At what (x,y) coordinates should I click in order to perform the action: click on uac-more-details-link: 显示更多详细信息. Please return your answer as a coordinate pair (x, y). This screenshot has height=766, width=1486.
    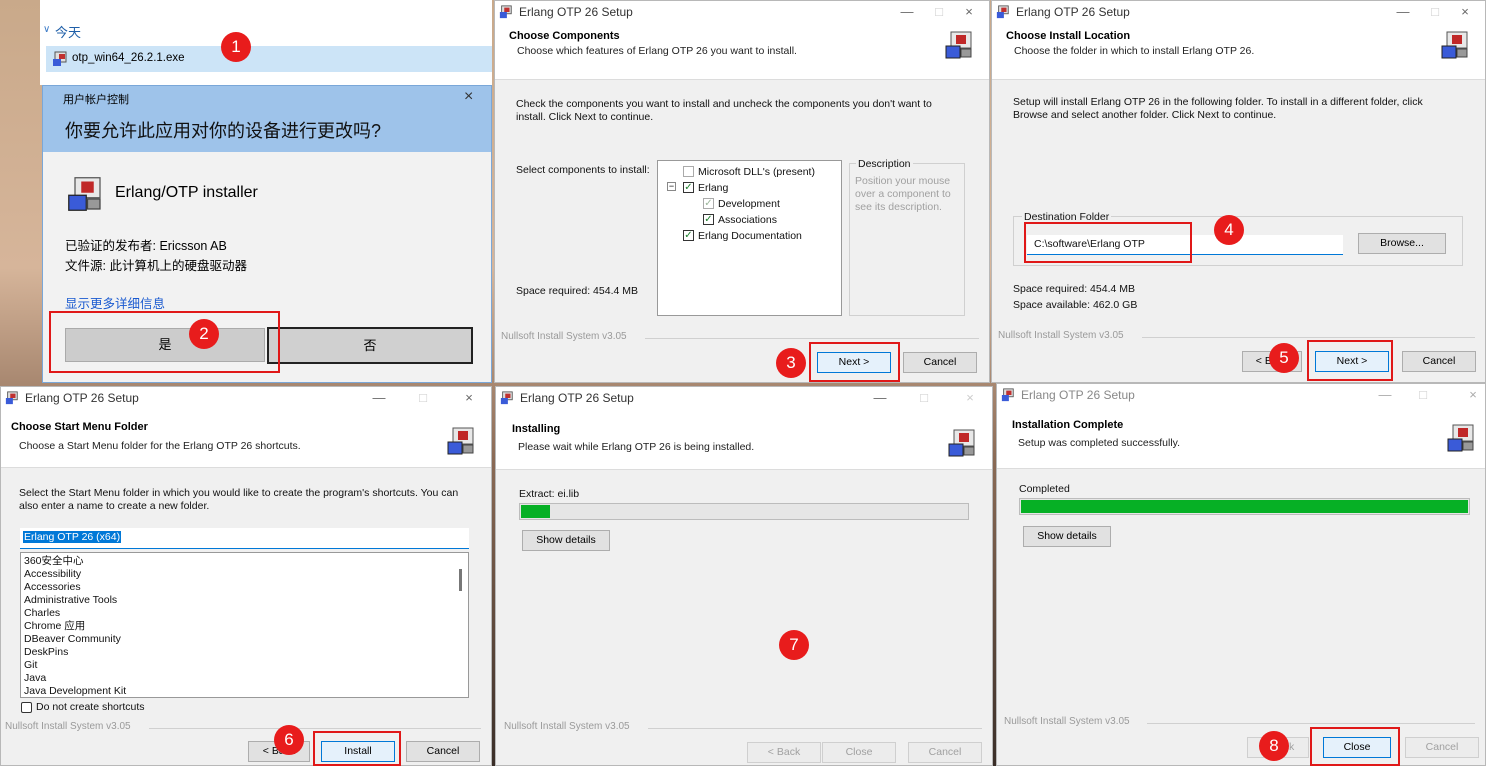
    Looking at the image, I should click on (115, 302).